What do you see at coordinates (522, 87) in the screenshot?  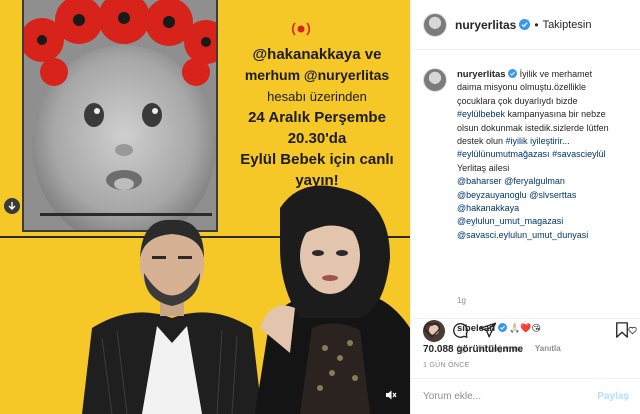 I see `caption-text-segment: daima misyonu olmuştu.özellikle` at bounding box center [522, 87].